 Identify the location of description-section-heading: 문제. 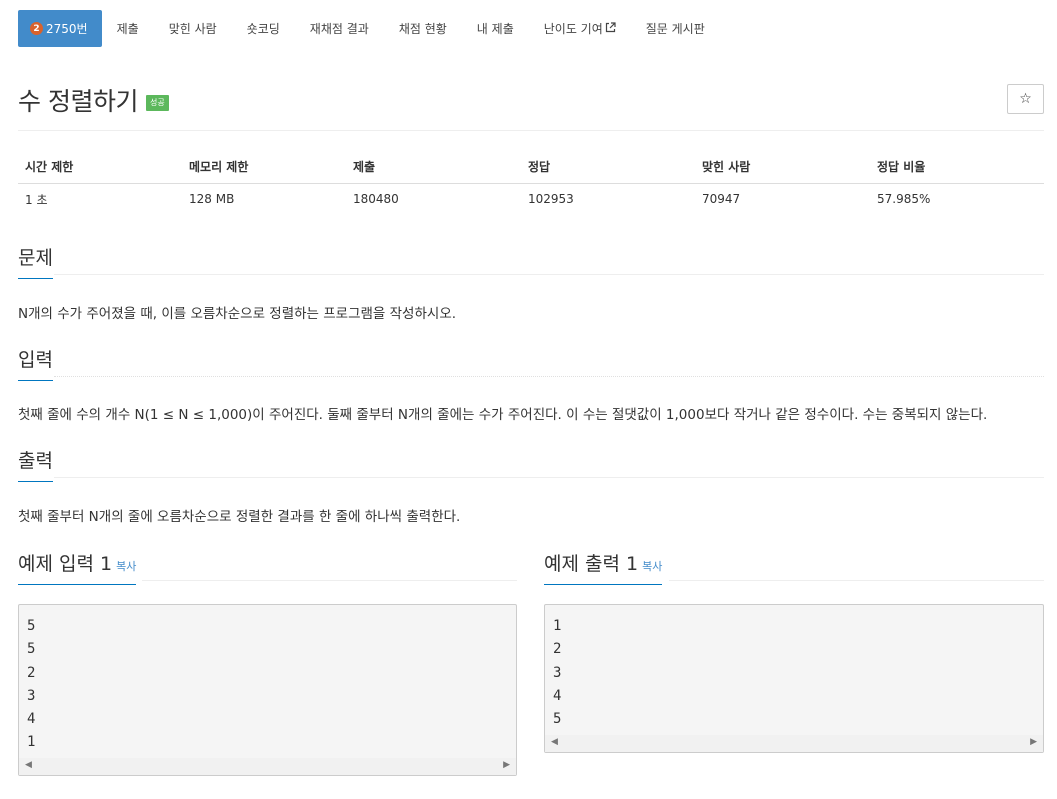
(35, 261).